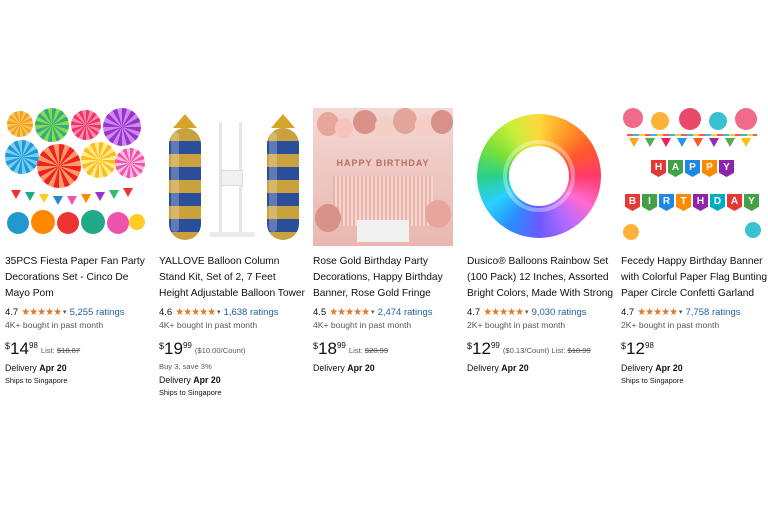  I want to click on price: $ 18 99 List: $20.99, so click(387, 350).